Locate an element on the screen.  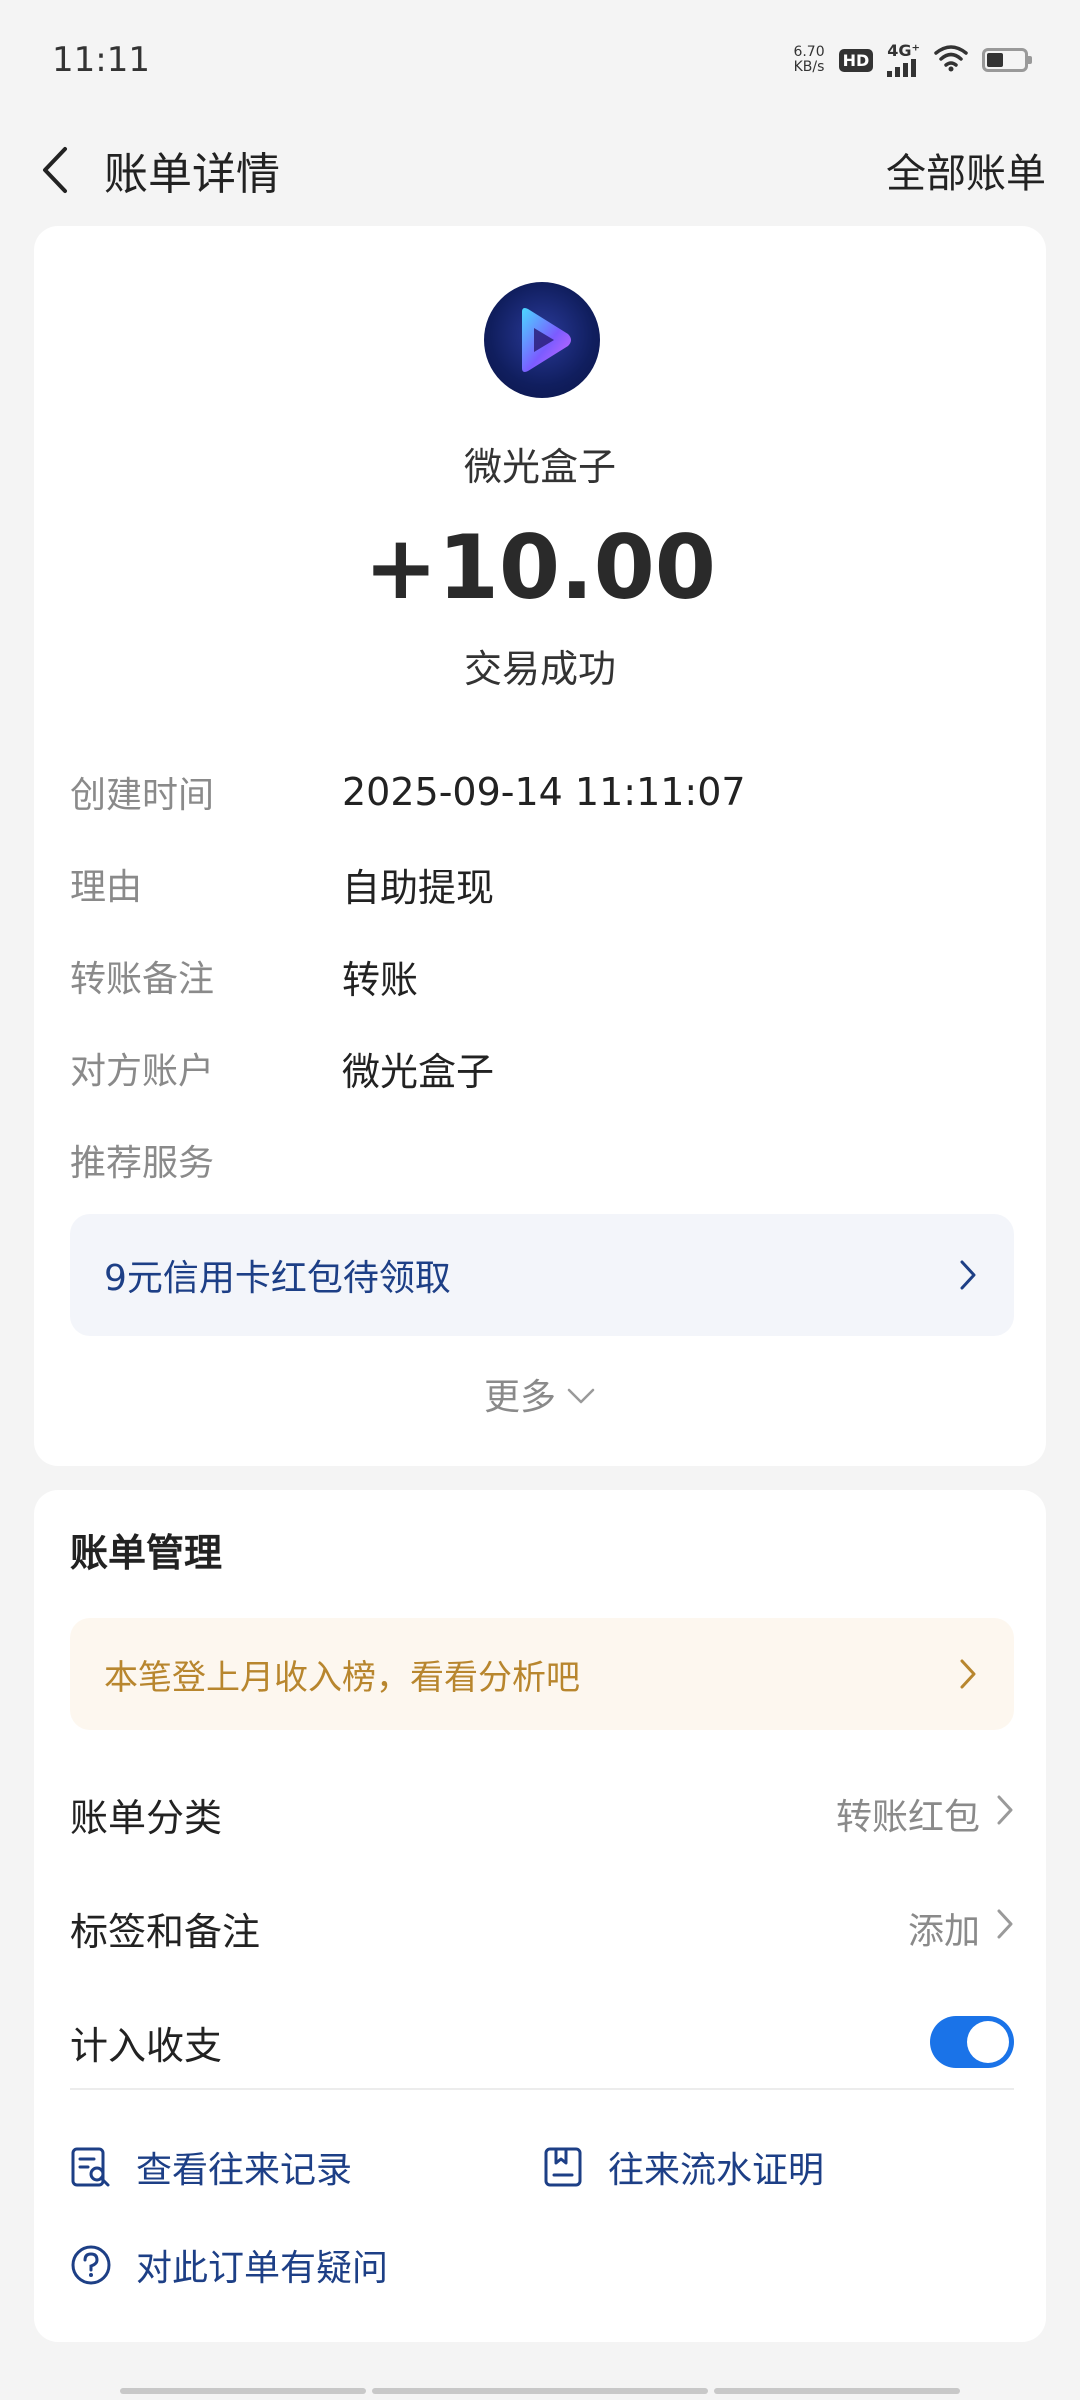
wifi-icon is located at coordinates (951, 60).